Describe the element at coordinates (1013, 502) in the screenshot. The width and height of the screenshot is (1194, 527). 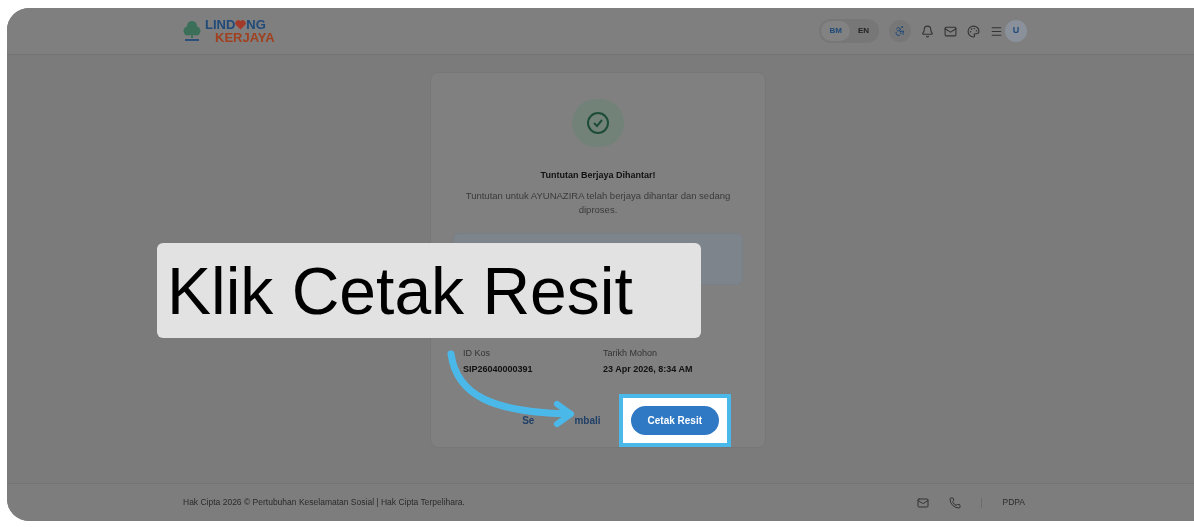
I see `pdpa-link: PDPA` at that location.